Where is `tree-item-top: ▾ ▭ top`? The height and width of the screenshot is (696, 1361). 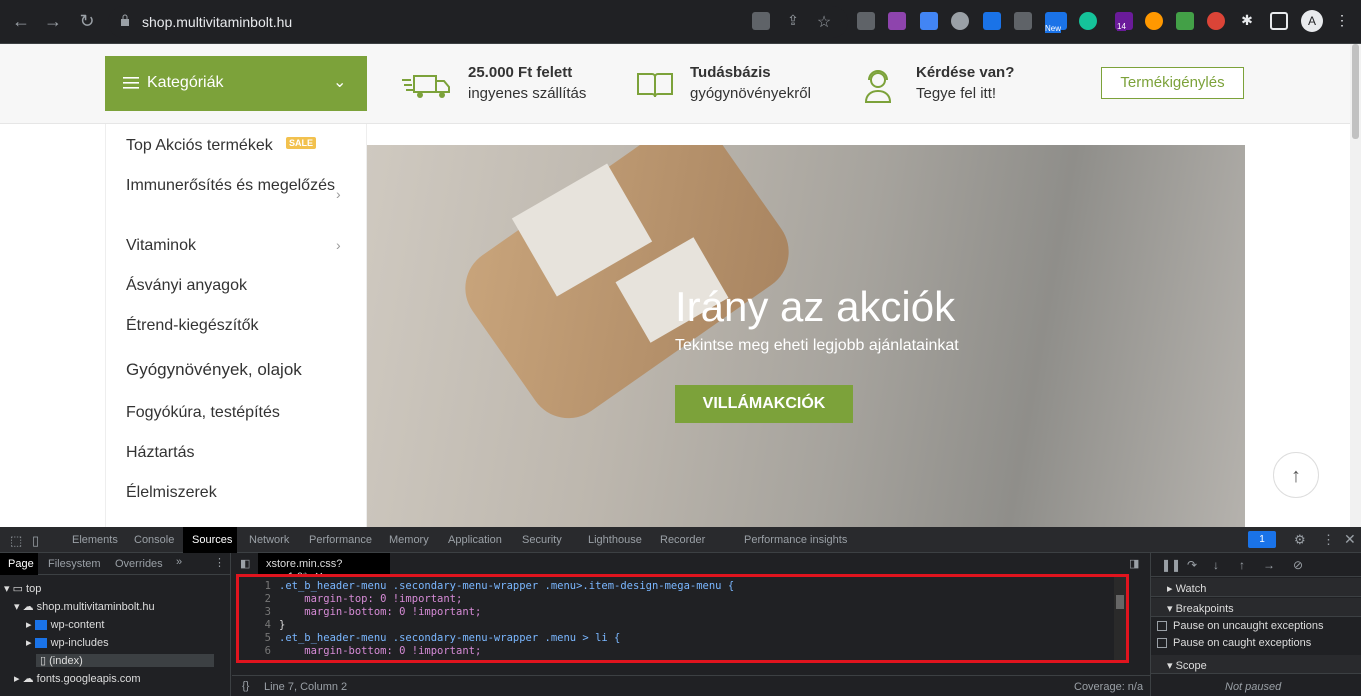 tree-item-top: ▾ ▭ top is located at coordinates (22, 588).